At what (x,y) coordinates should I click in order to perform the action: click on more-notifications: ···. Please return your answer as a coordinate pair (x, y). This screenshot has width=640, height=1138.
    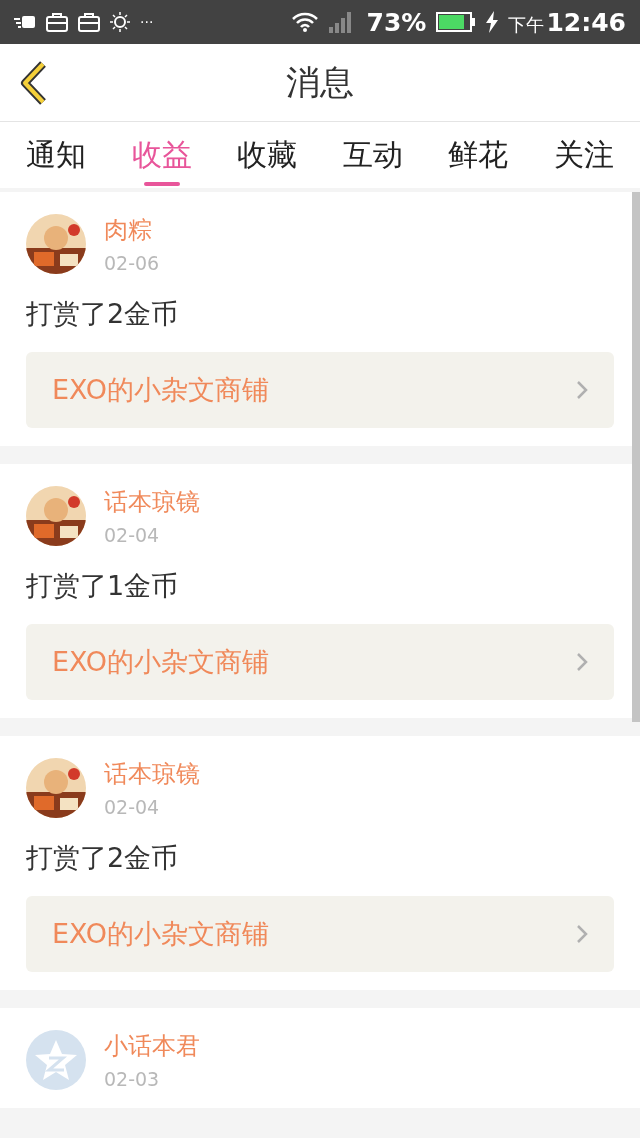
    Looking at the image, I should click on (147, 22).